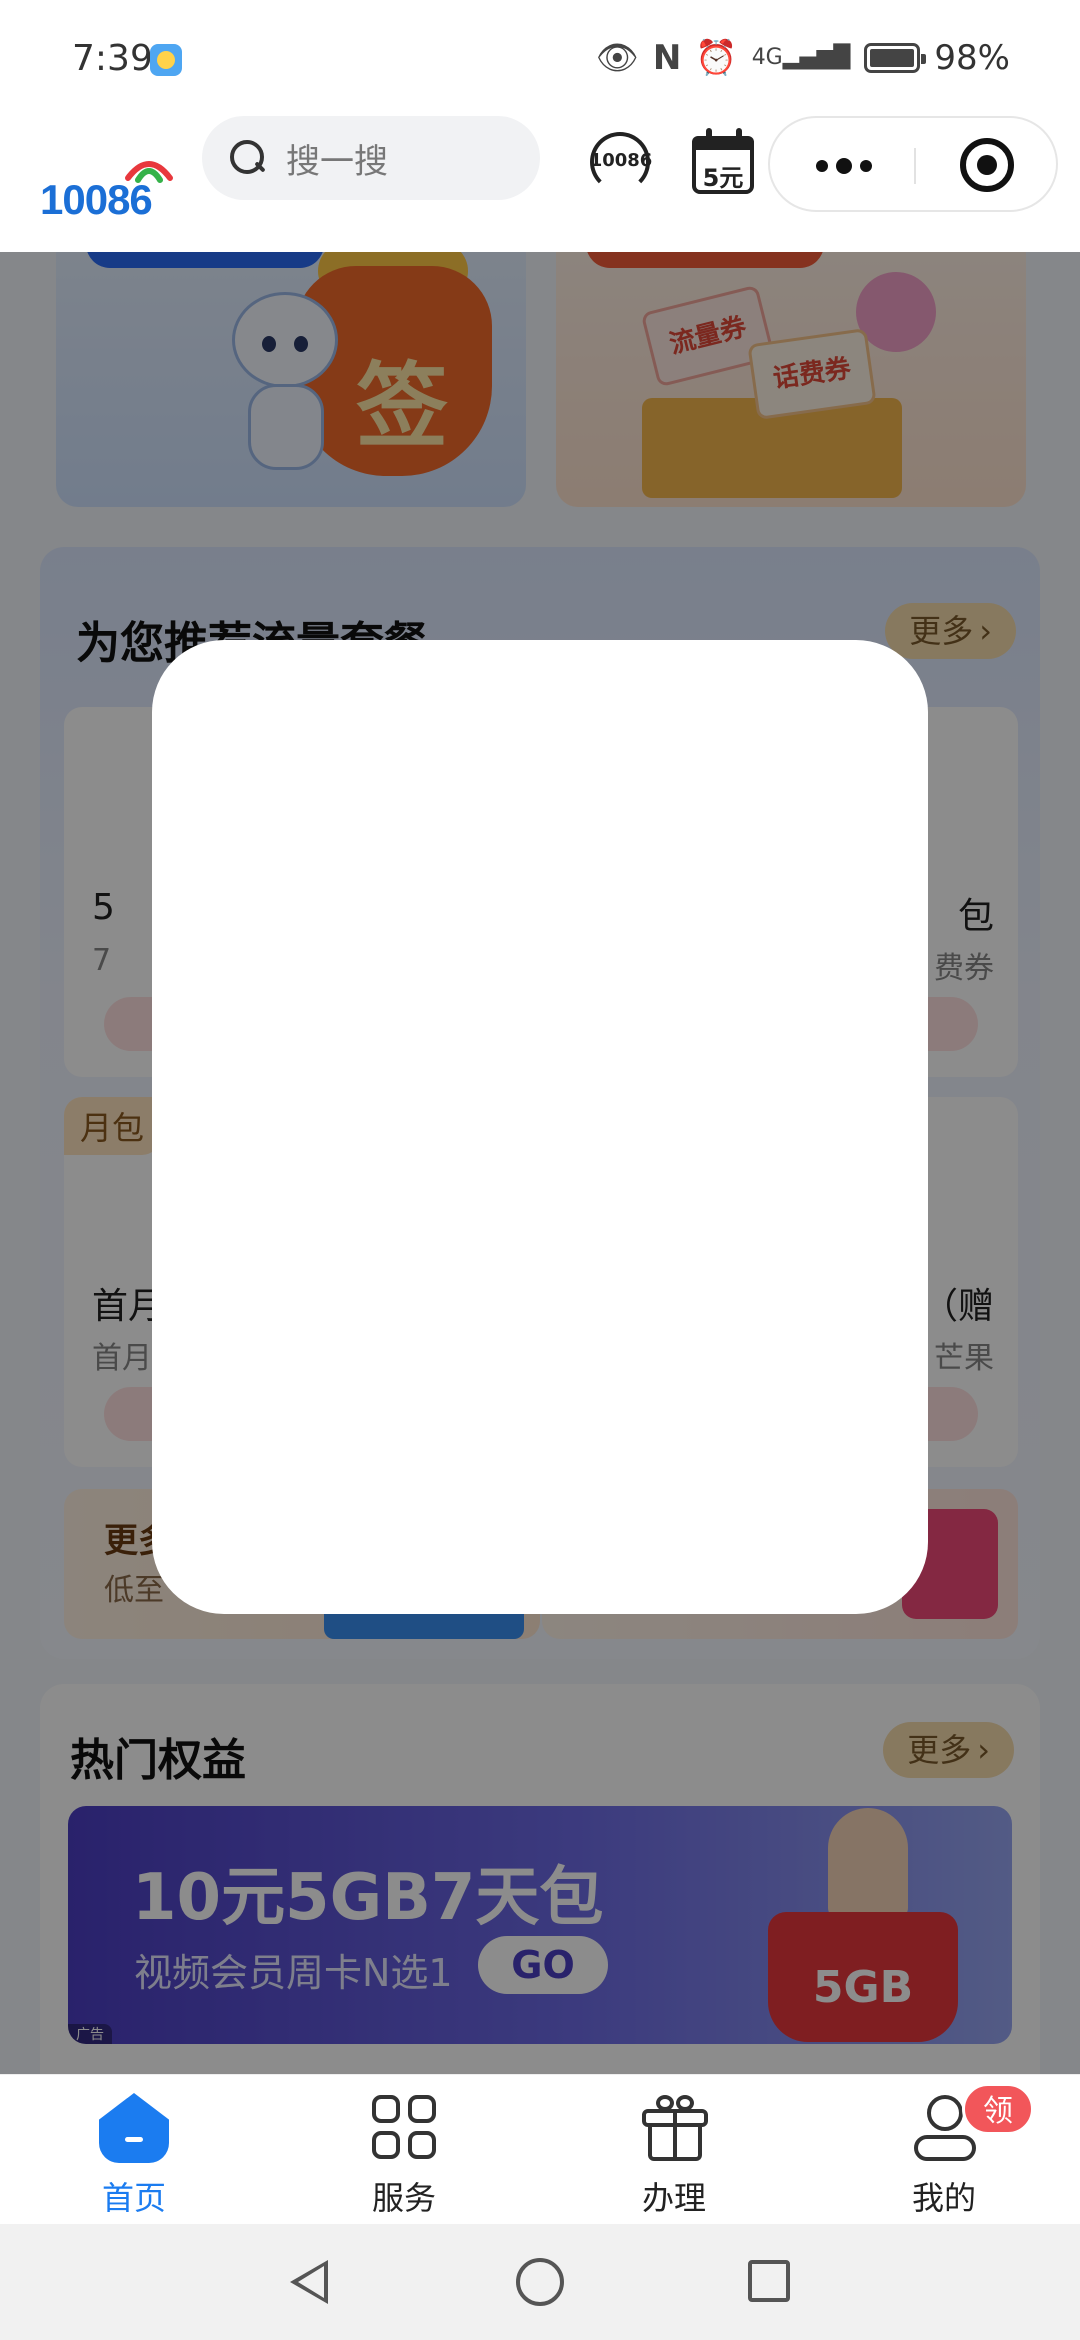 The image size is (1080, 2340). I want to click on home-icon, so click(134, 2128).